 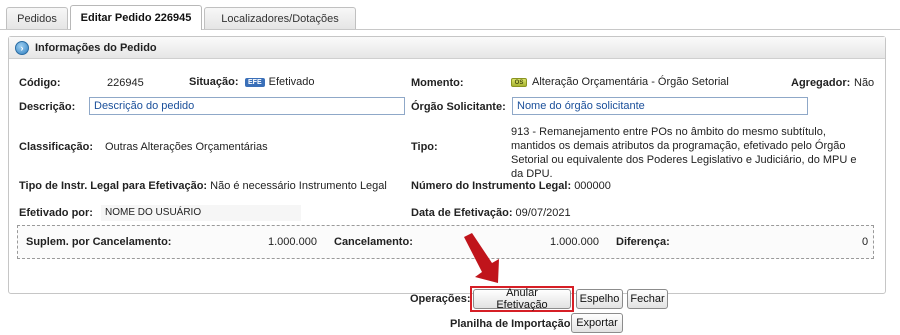 What do you see at coordinates (630, 82) in the screenshot?
I see `momento-value: Alteração Orçamentária - Órgão Setorial` at bounding box center [630, 82].